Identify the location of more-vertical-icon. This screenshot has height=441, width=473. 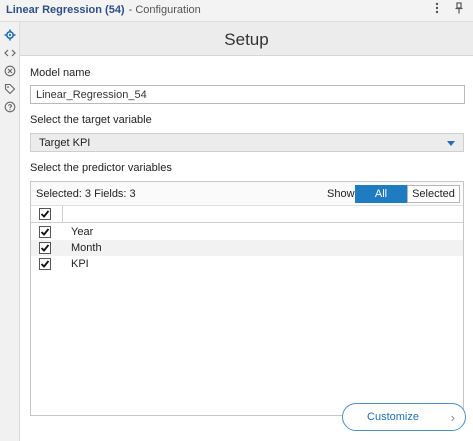
(437, 9).